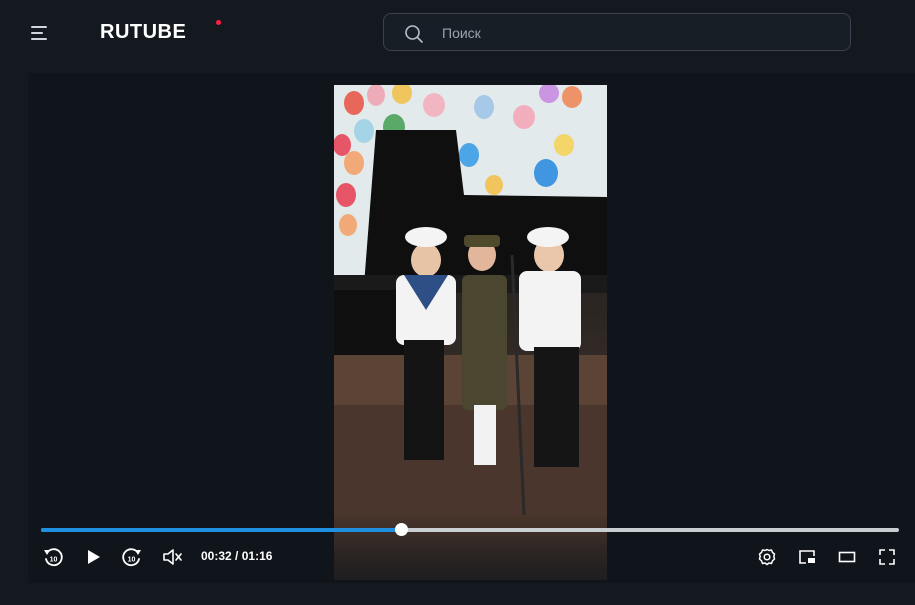  I want to click on logo-dot, so click(218, 22).